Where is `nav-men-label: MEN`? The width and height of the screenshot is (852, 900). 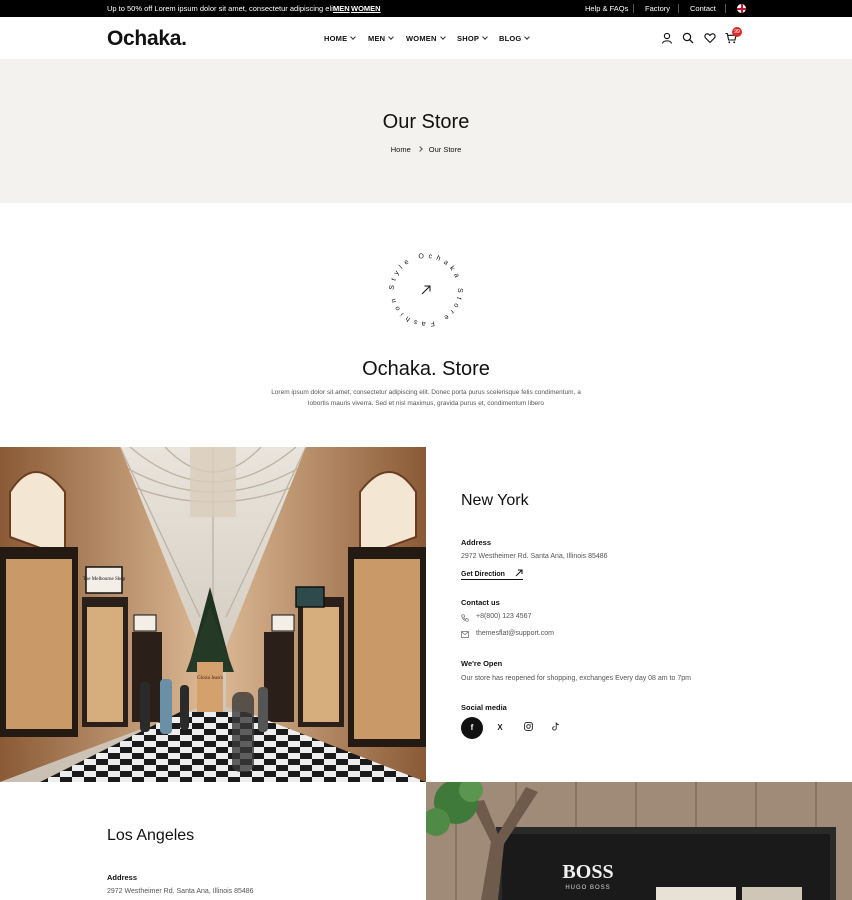
nav-men-label: MEN is located at coordinates (377, 38).